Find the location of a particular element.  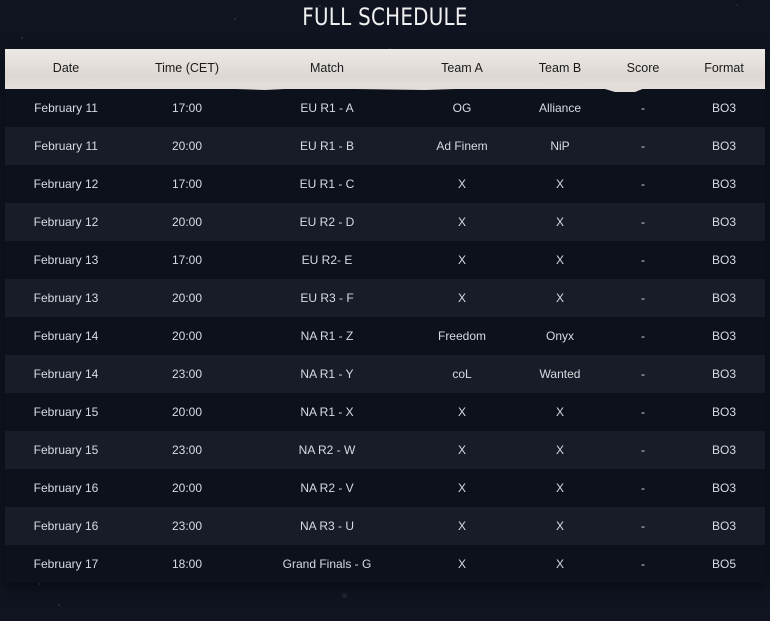

table-row: February 14 20:00 NA R1 - Z Freedom Onyx - BO3 is located at coordinates (385, 336).